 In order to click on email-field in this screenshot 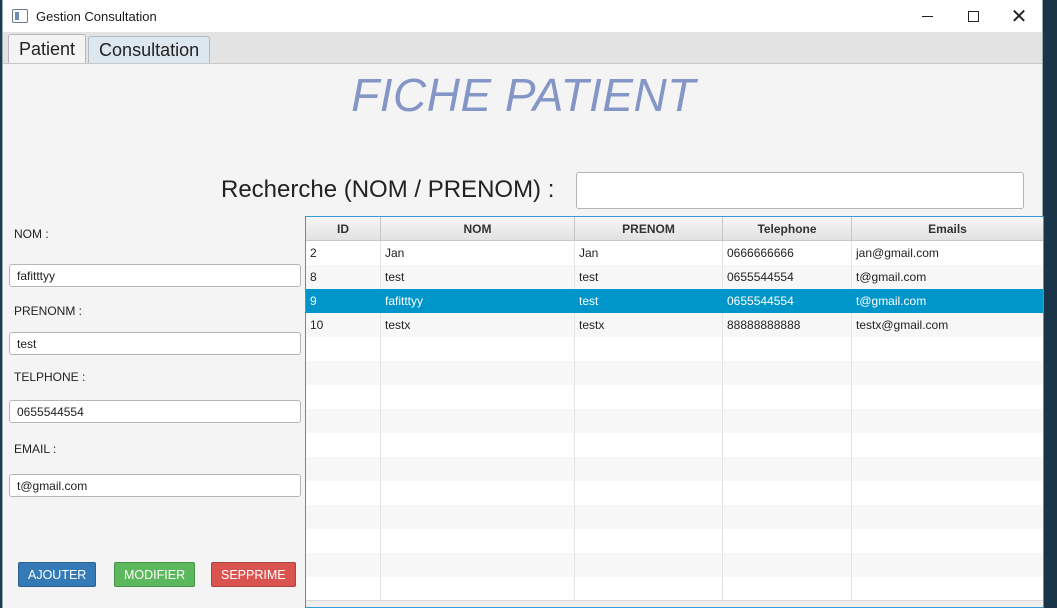, I will do `click(155, 485)`.